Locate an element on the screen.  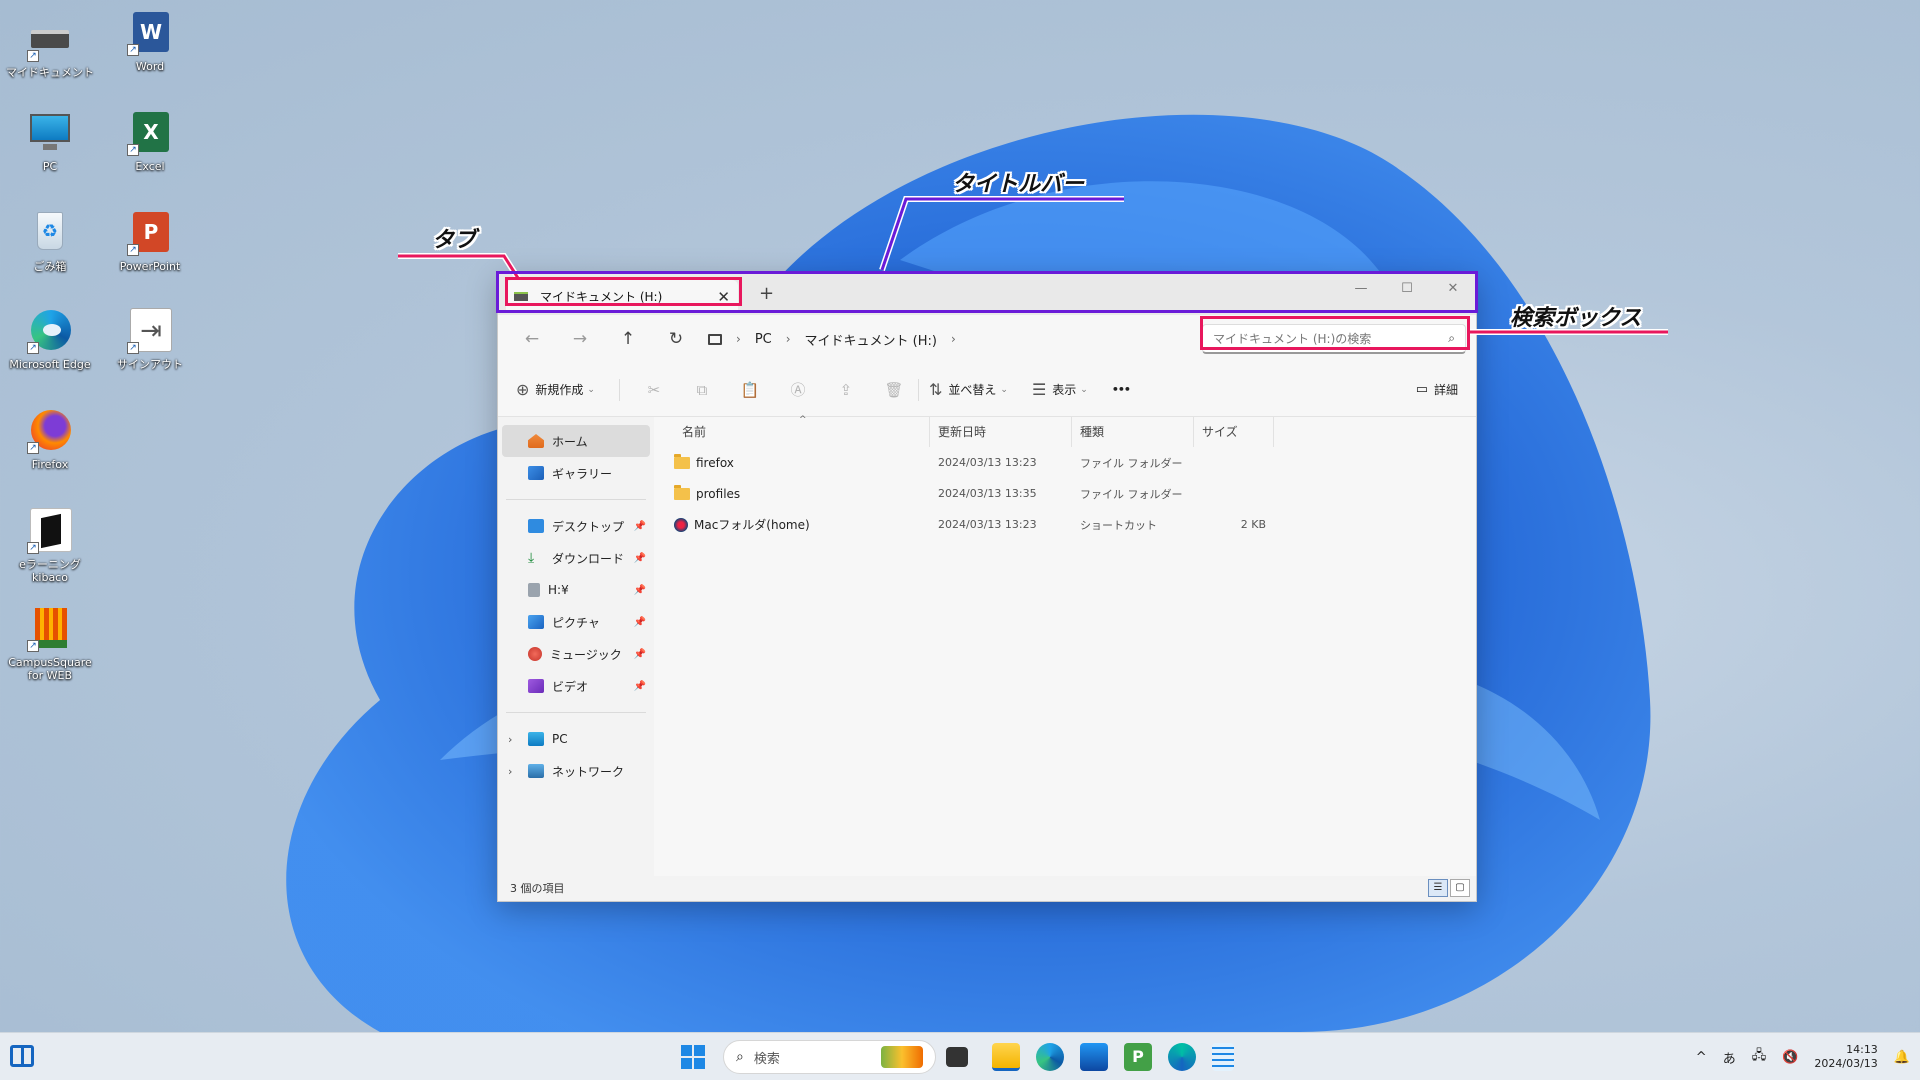
desktop-icon-word: W ↗ Word is located at coordinates (150, 41).